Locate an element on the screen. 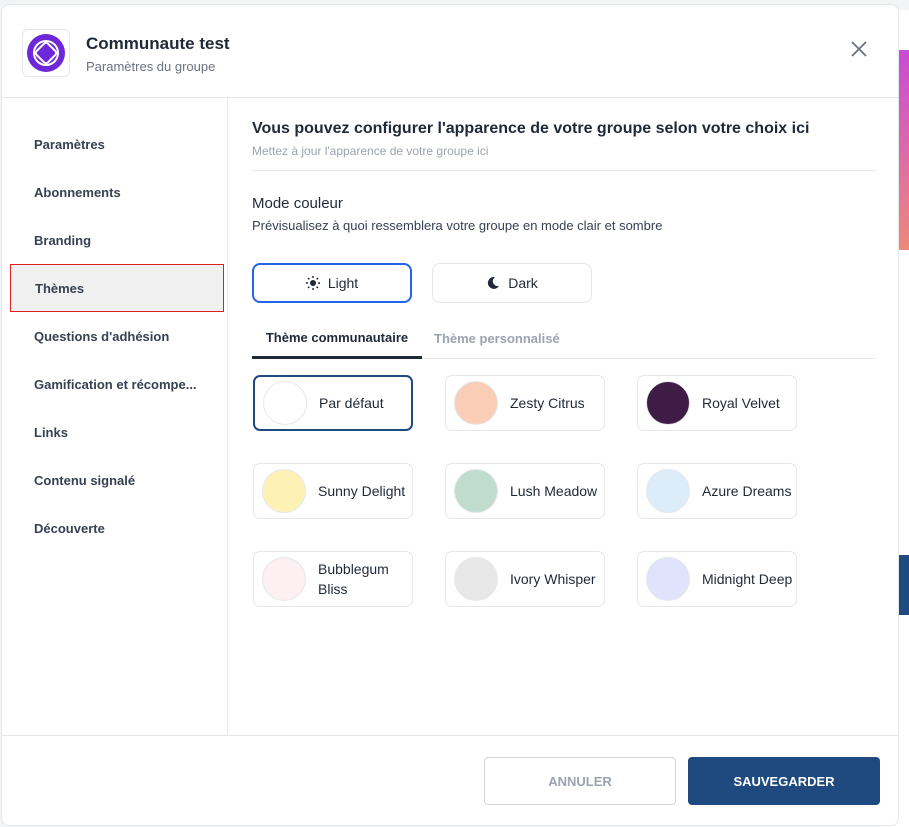 Image resolution: width=909 pixels, height=827 pixels. theme-card: Bubblegum Bliss is located at coordinates (333, 579).